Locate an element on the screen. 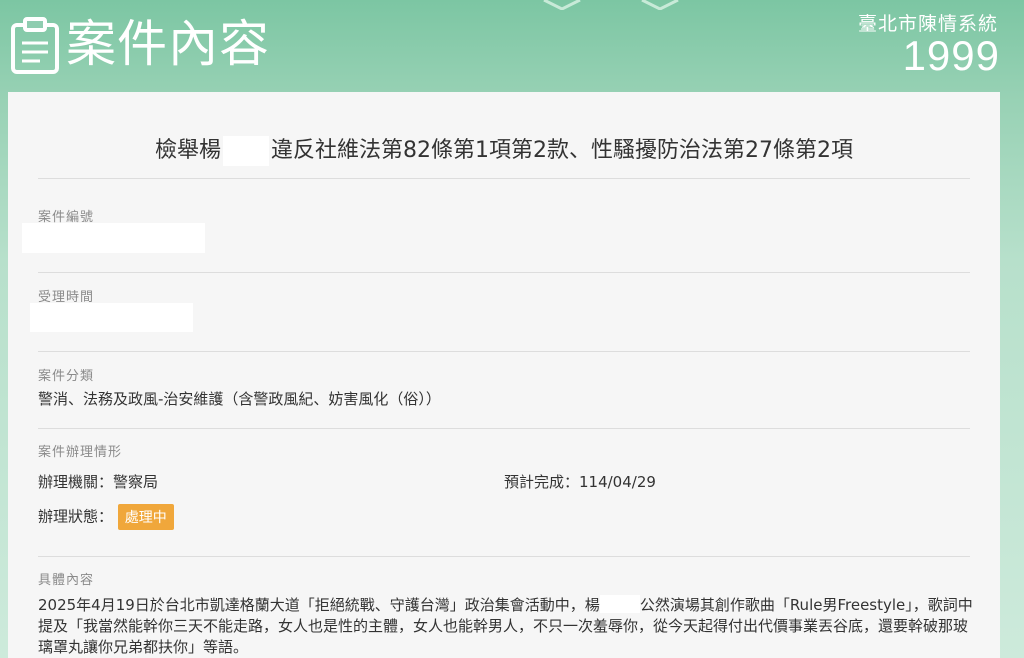 The width and height of the screenshot is (1024, 658). category-label: 案件分類 is located at coordinates (66, 376).